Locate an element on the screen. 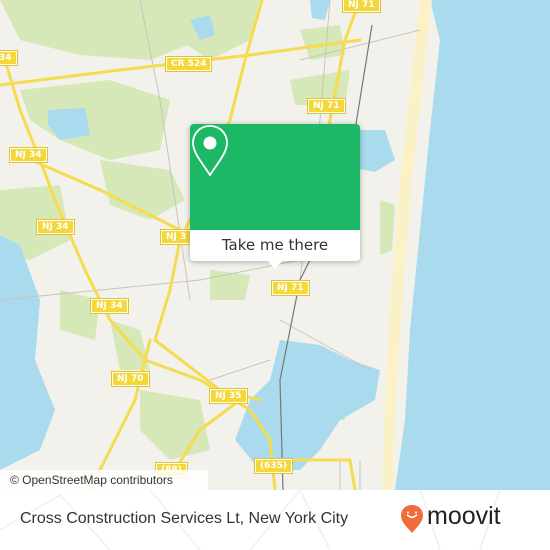 The width and height of the screenshot is (550, 550). map-pin-icon is located at coordinates (210, 151).